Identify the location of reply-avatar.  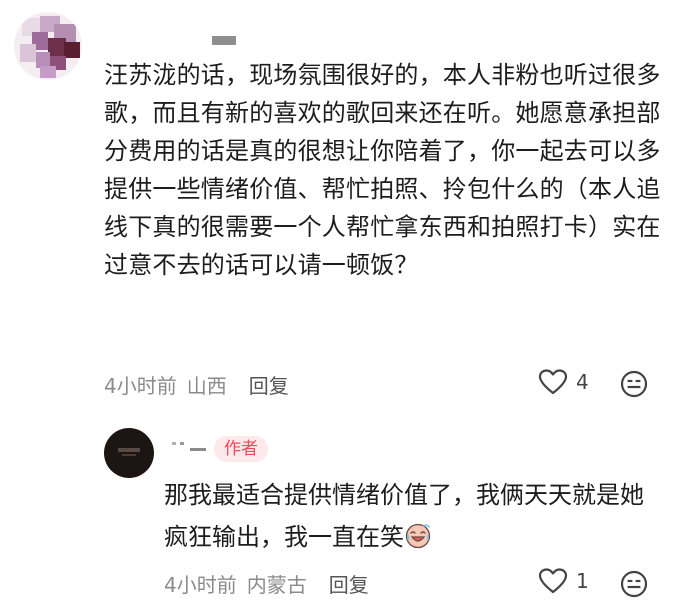
(129, 453).